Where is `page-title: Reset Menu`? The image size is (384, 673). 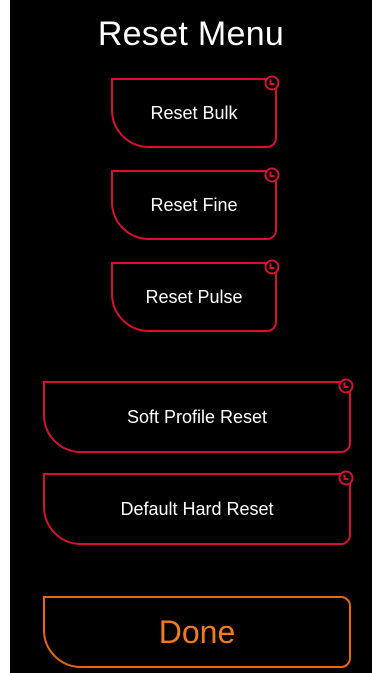
page-title: Reset Menu is located at coordinates (191, 34).